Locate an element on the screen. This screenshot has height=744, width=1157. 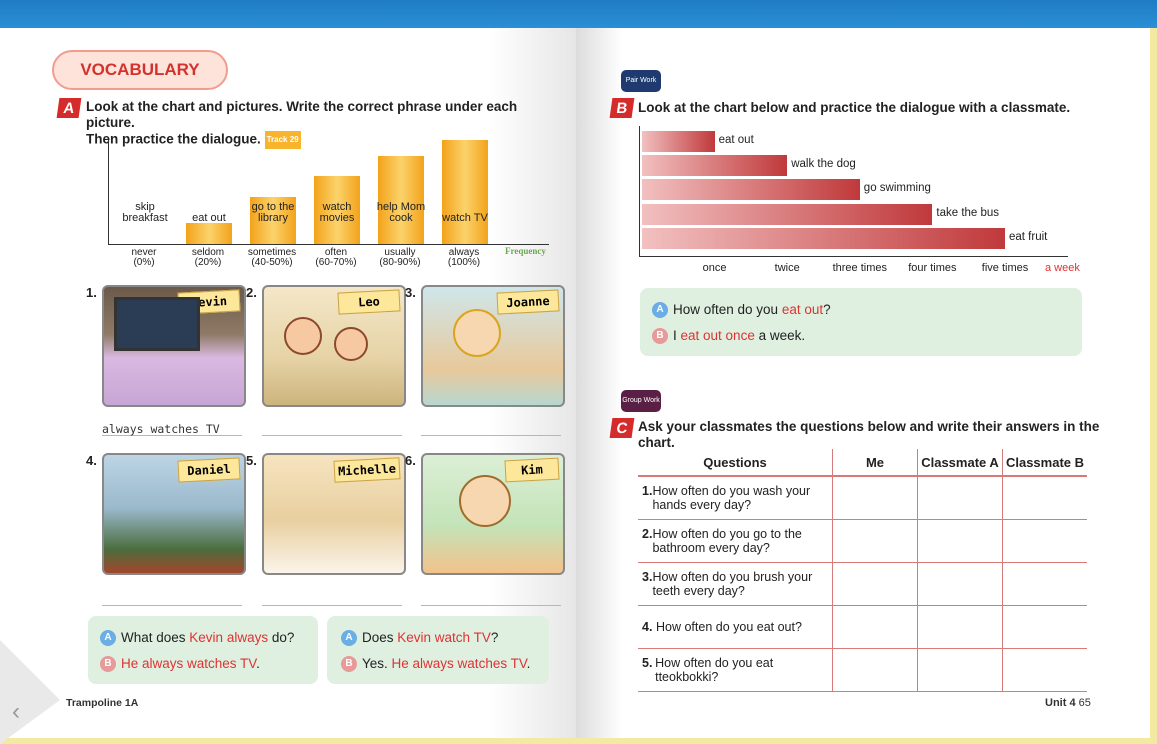
picture-joanne: Joanne is located at coordinates (493, 346).